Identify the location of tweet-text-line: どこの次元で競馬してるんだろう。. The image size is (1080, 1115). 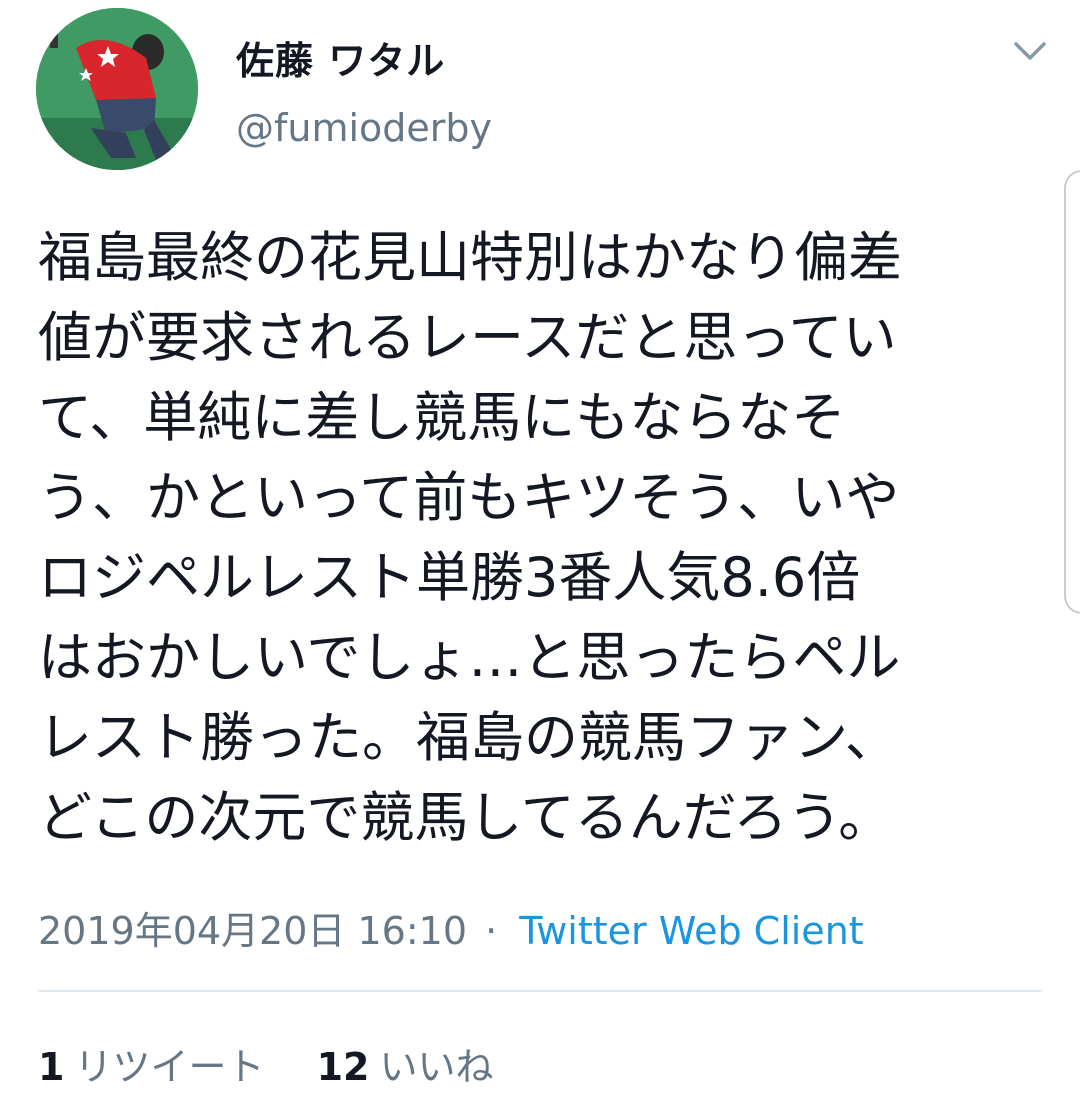
(465, 817).